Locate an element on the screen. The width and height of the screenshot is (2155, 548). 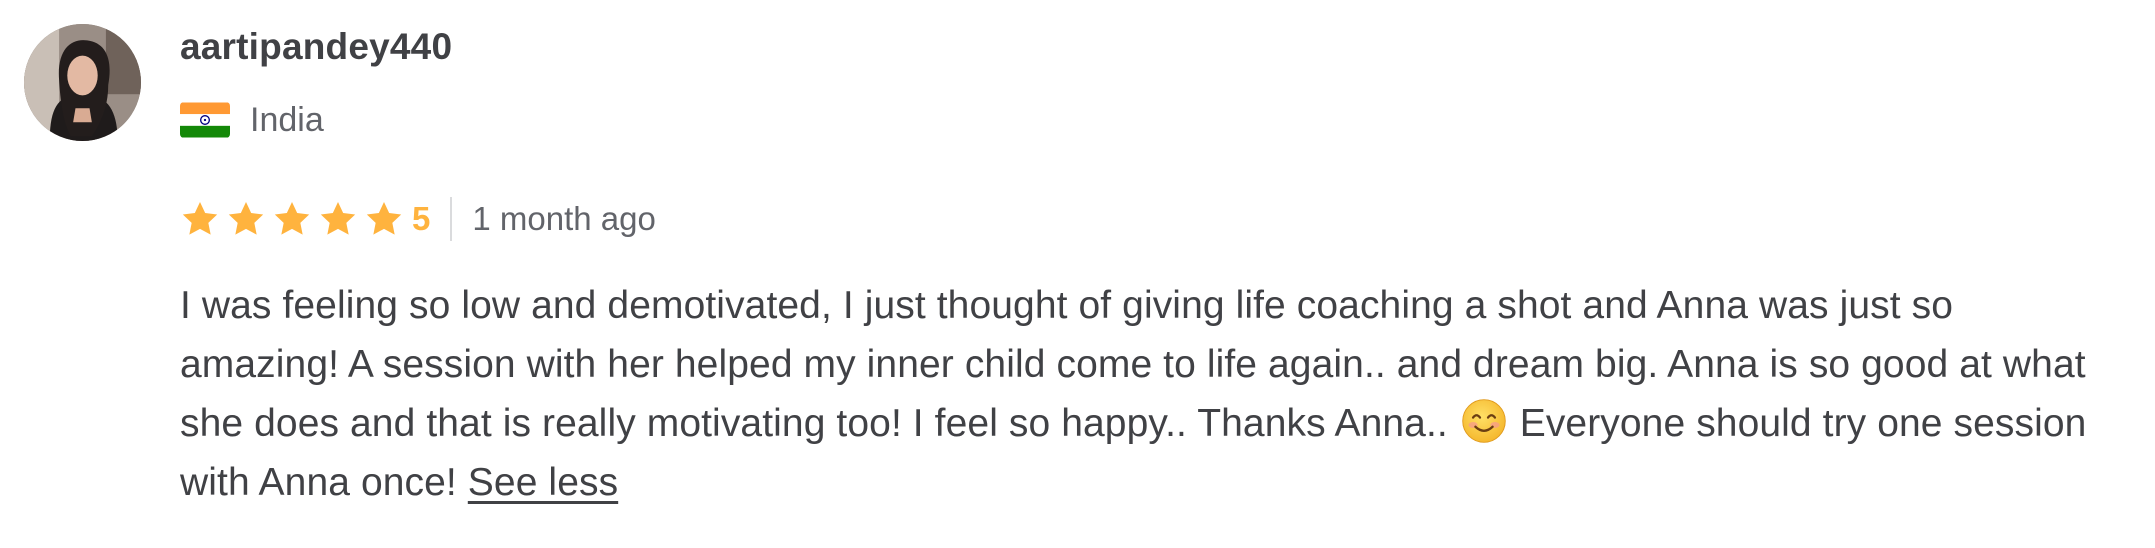
reviewer-avatar is located at coordinates (82, 82).